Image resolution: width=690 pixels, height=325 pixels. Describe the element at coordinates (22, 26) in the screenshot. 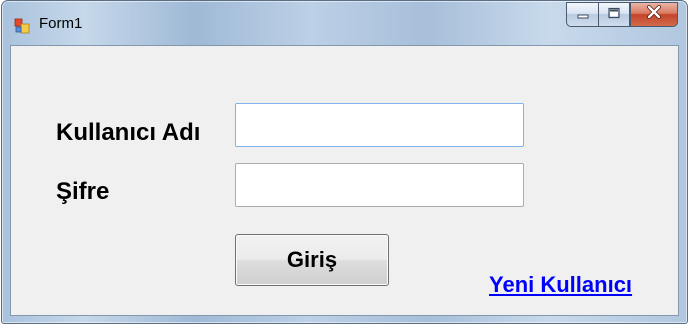

I see `form-app-icon` at that location.